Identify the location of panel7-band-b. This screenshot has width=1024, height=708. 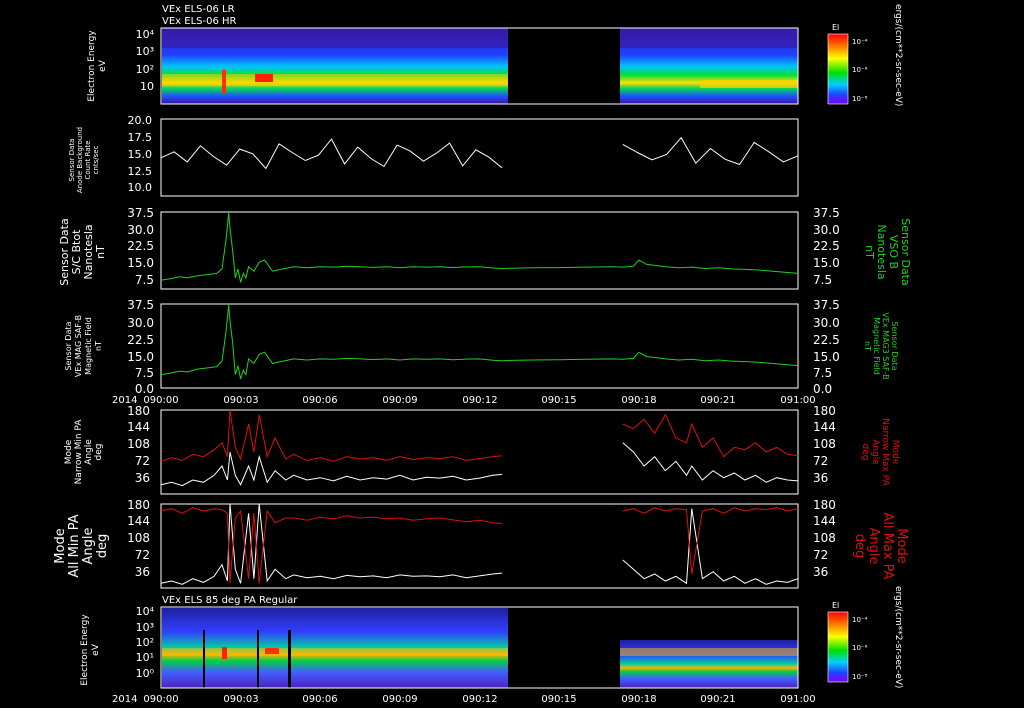
(709, 652).